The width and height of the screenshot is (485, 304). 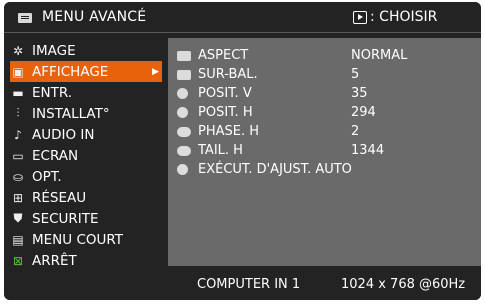 What do you see at coordinates (225, 93) in the screenshot?
I see `setting-label: POSIT. V` at bounding box center [225, 93].